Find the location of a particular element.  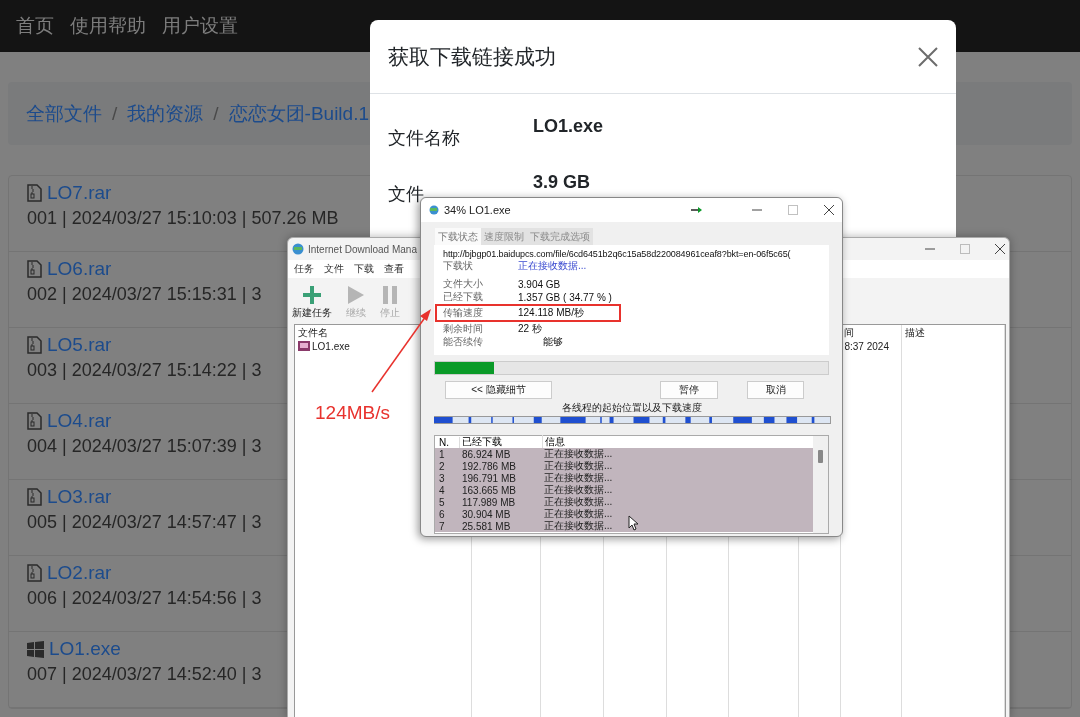

caption: 各线程的起始位置以及下载速度 is located at coordinates (631, 407).